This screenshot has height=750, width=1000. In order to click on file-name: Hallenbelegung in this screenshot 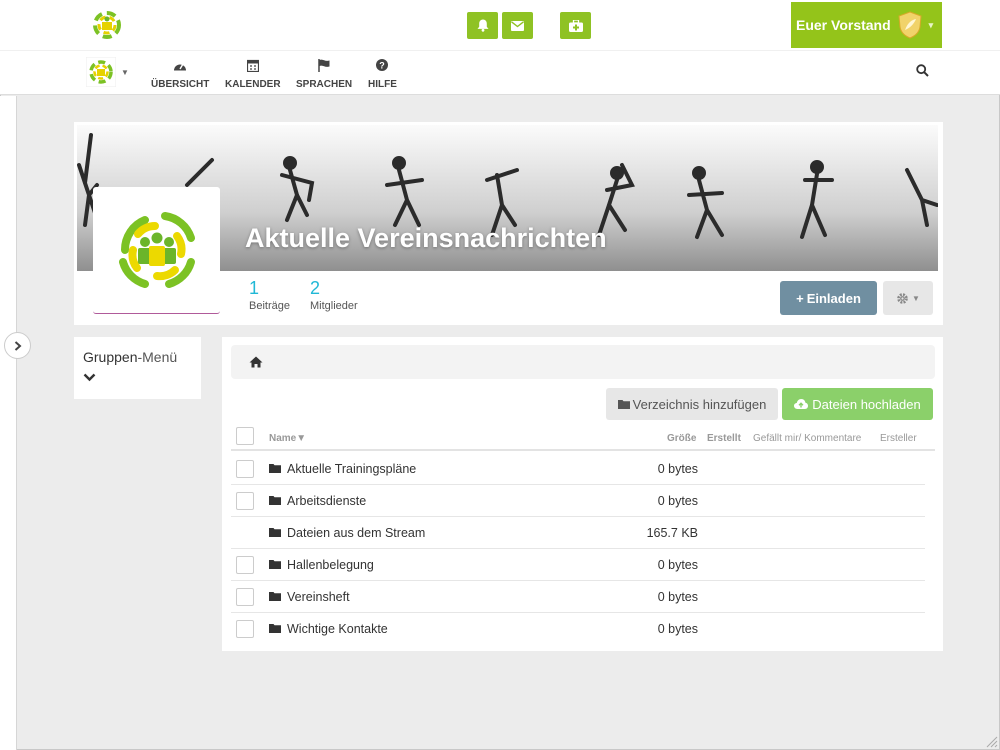, I will do `click(330, 565)`.